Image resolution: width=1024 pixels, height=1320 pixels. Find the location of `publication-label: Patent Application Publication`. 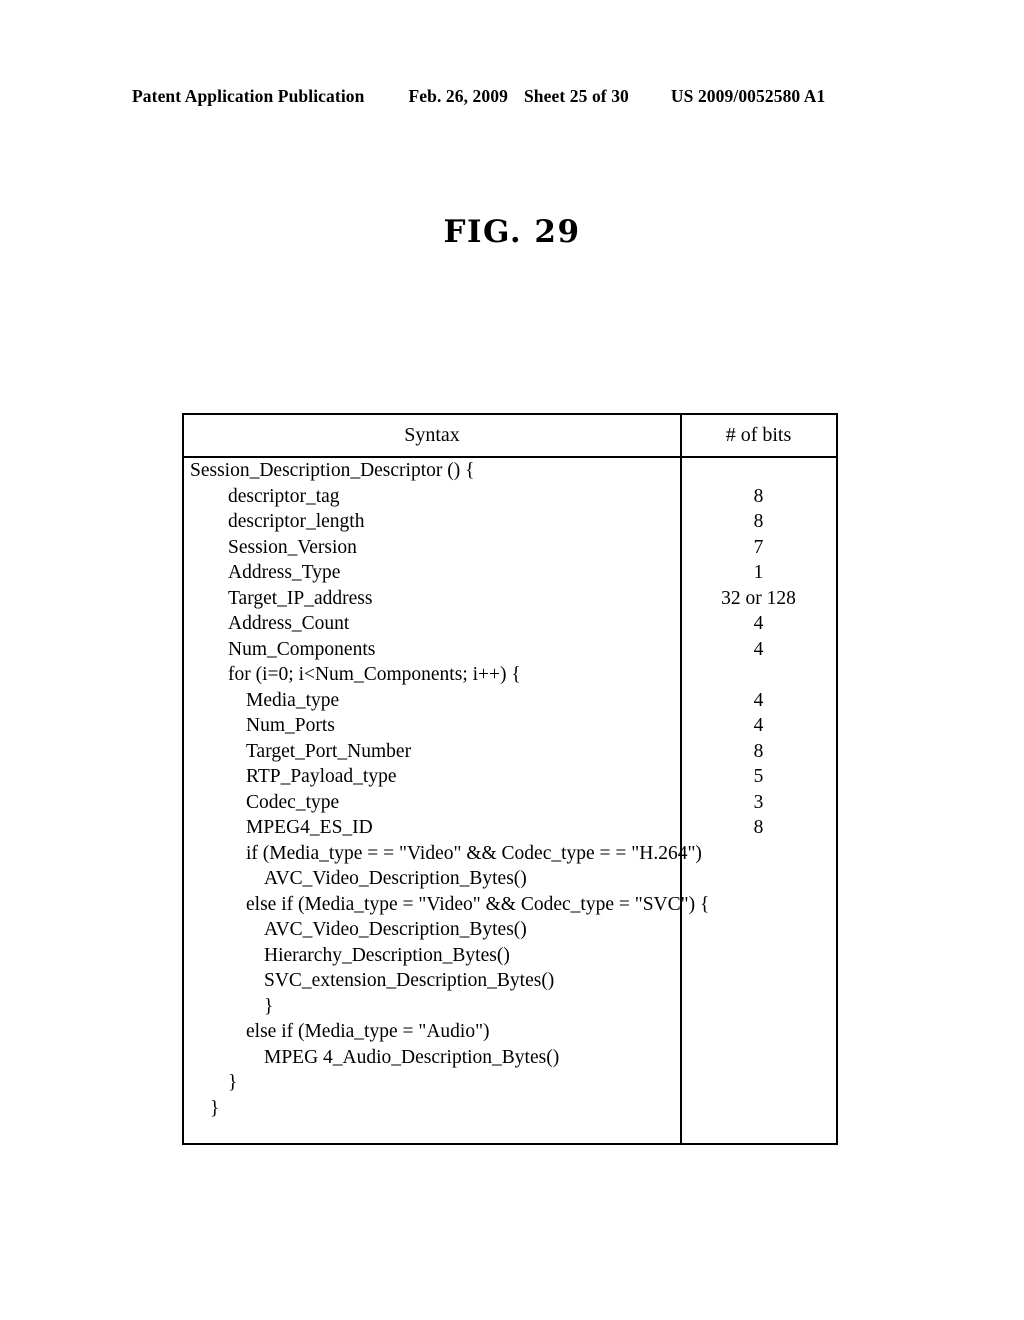

publication-label: Patent Application Publication is located at coordinates (248, 96).